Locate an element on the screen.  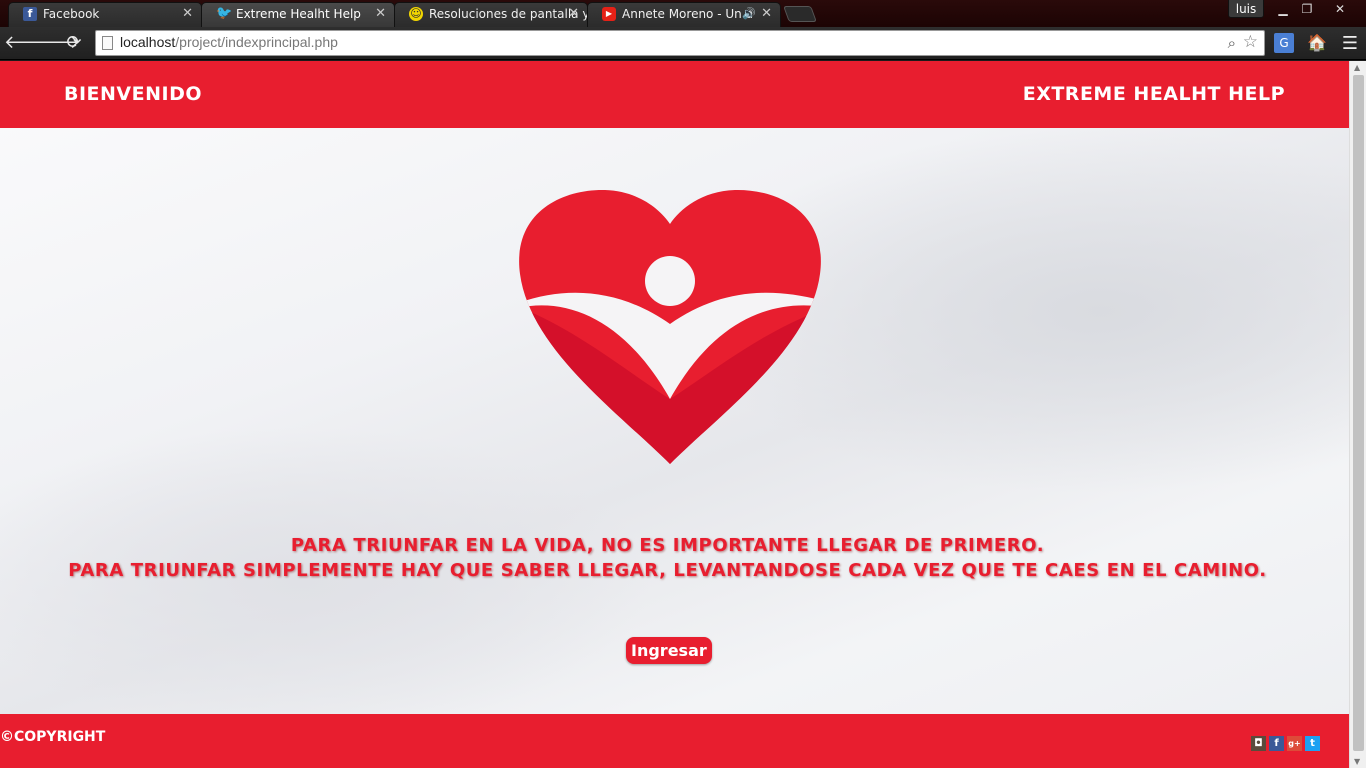
forward-button: 🡒 is located at coordinates (56, 43).